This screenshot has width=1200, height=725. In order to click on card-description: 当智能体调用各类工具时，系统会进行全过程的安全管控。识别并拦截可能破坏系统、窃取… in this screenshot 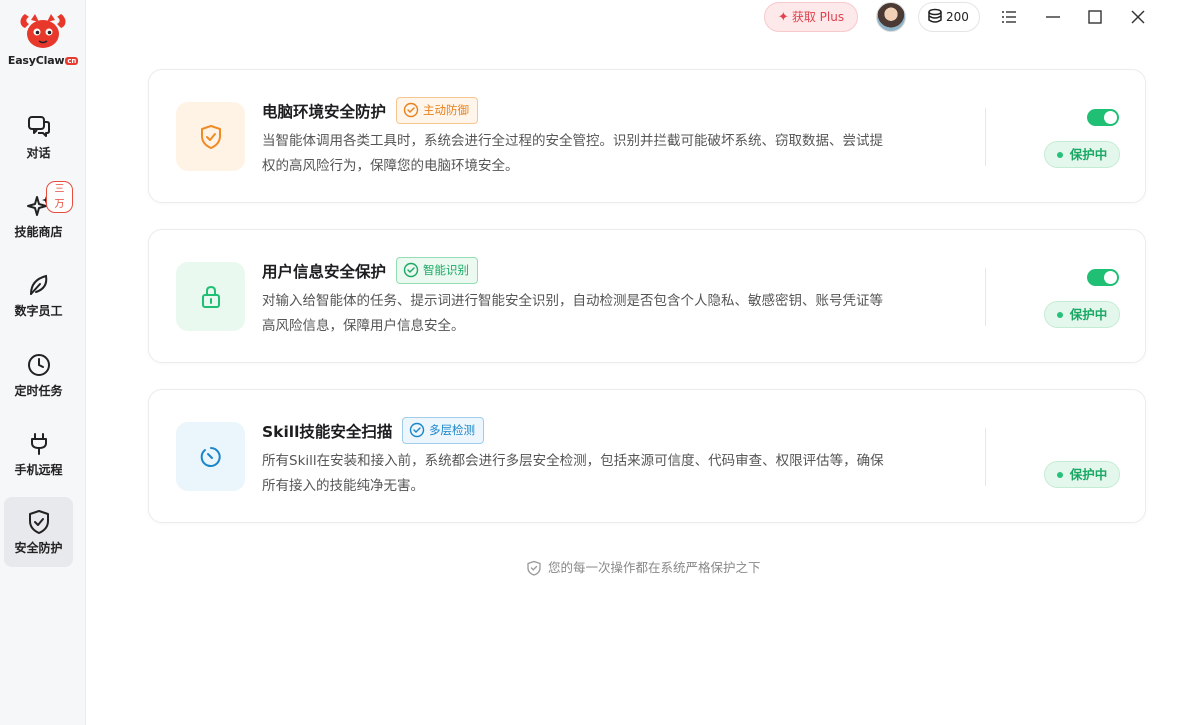, I will do `click(572, 153)`.